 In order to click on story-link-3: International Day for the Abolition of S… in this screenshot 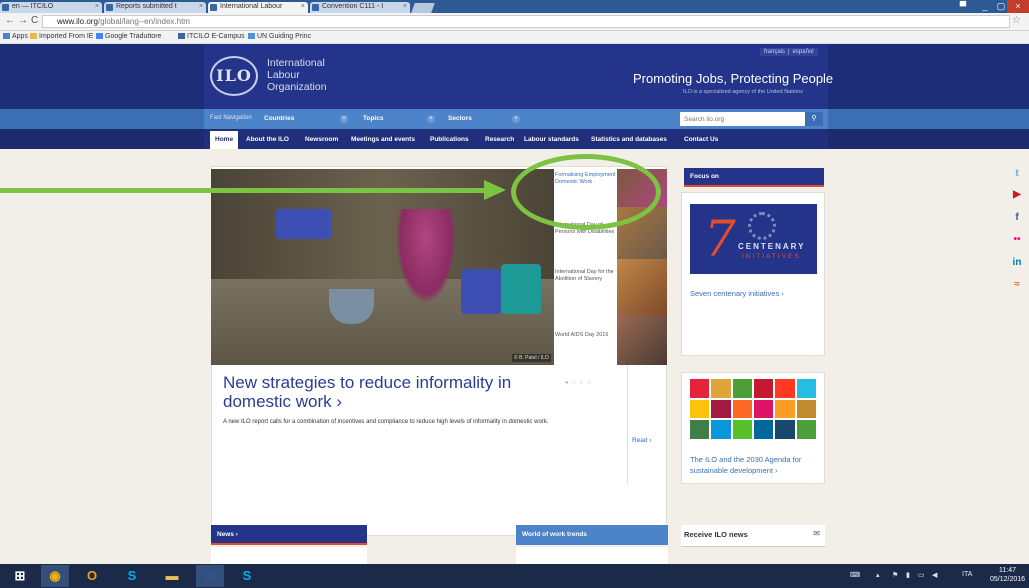, I will do `click(586, 276)`.